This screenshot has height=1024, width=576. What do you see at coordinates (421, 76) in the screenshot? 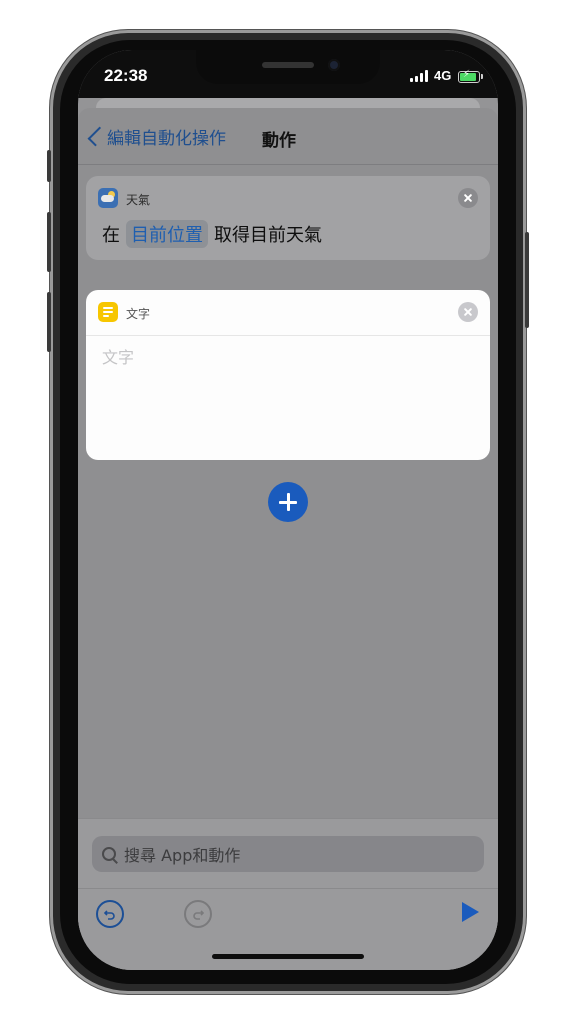
I see `signal-icon` at bounding box center [421, 76].